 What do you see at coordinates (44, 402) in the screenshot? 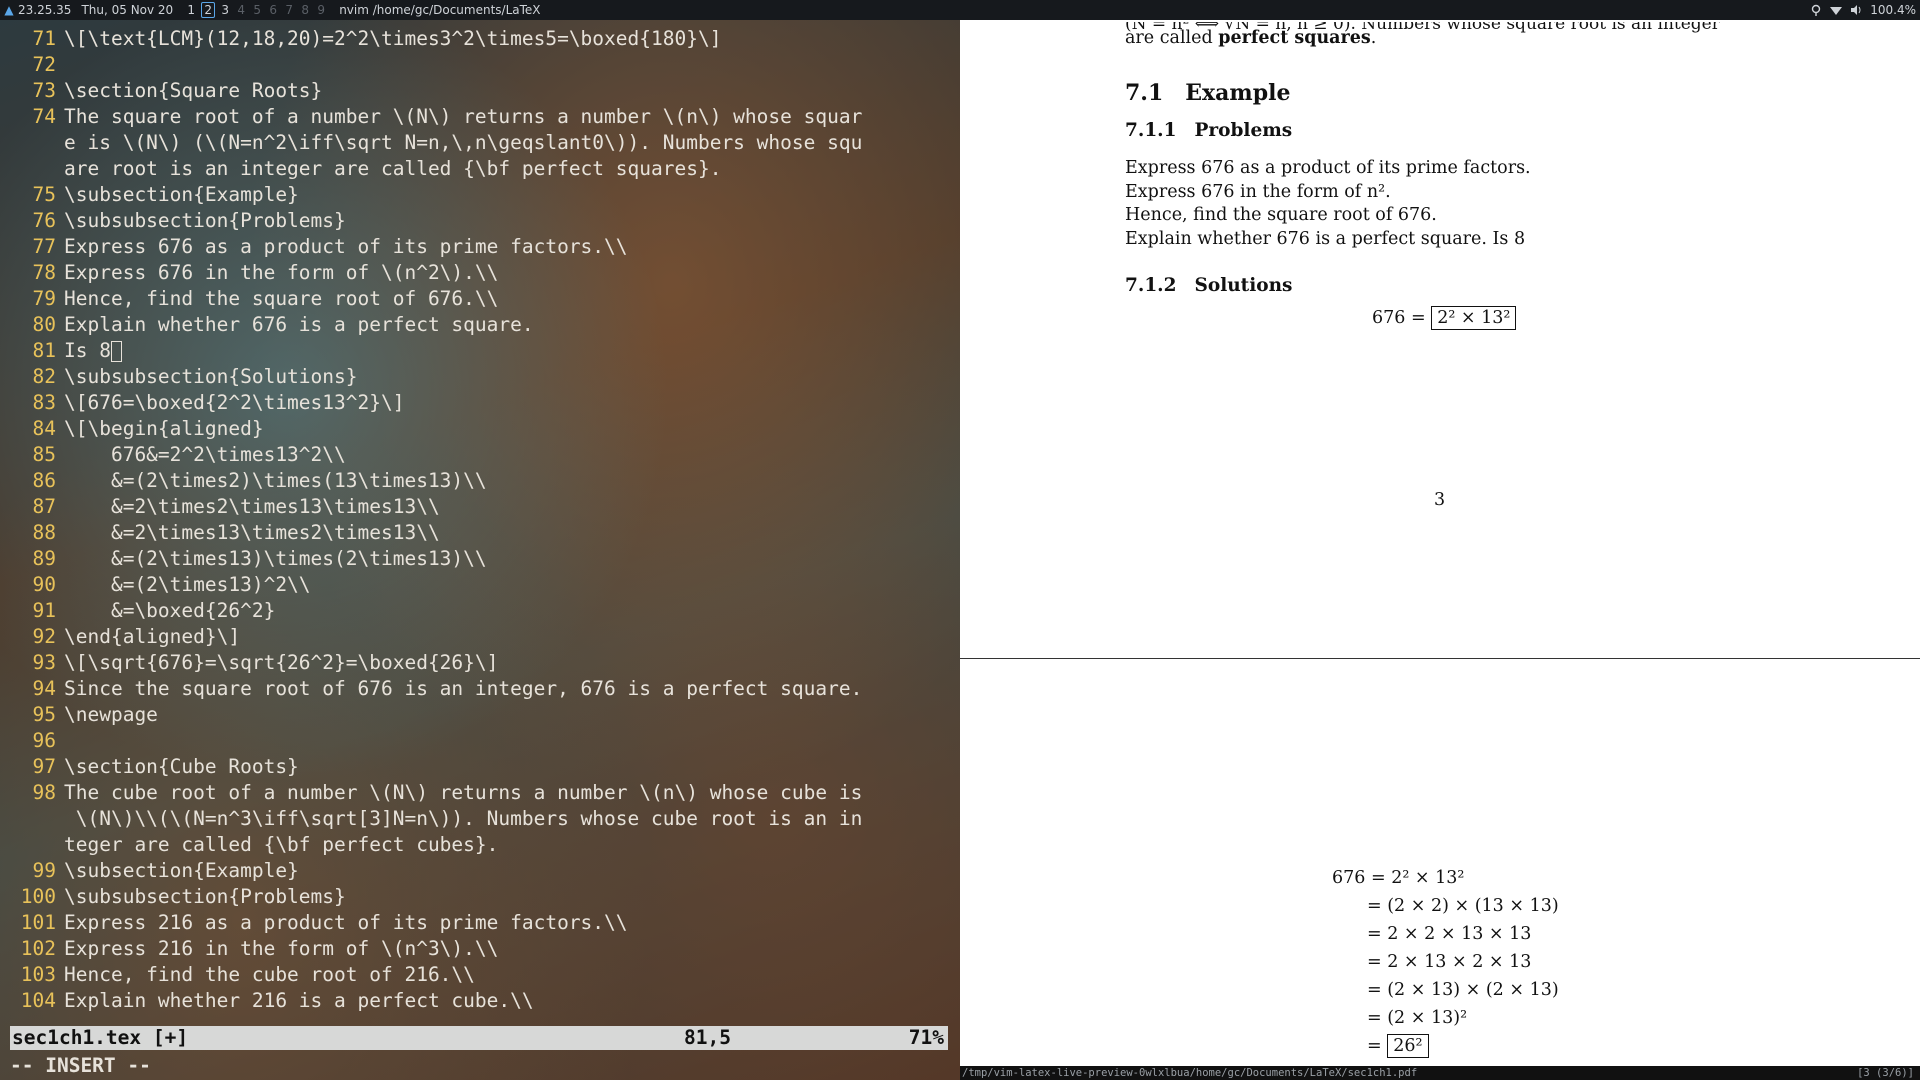
I see `line-number: 83` at bounding box center [44, 402].